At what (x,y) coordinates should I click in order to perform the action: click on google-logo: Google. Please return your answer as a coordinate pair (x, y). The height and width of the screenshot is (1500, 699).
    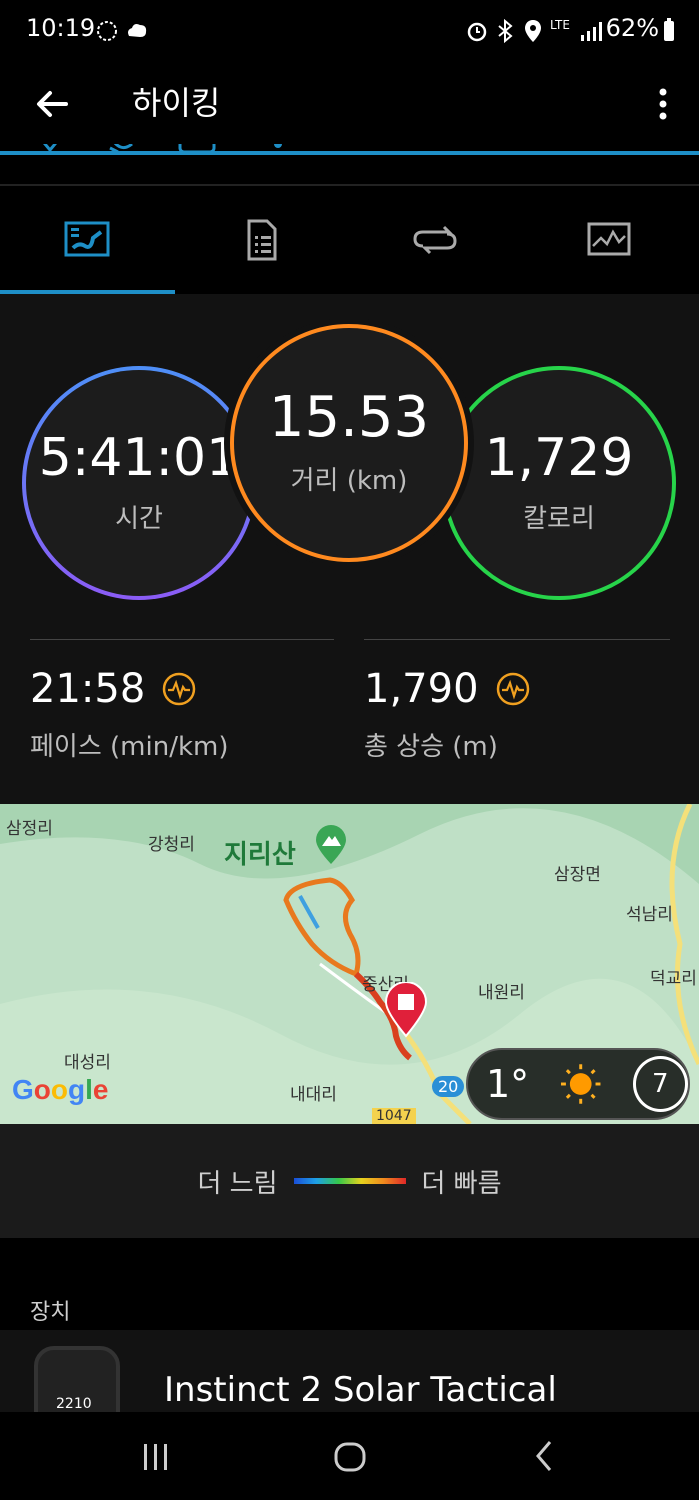
    Looking at the image, I should click on (60, 1089).